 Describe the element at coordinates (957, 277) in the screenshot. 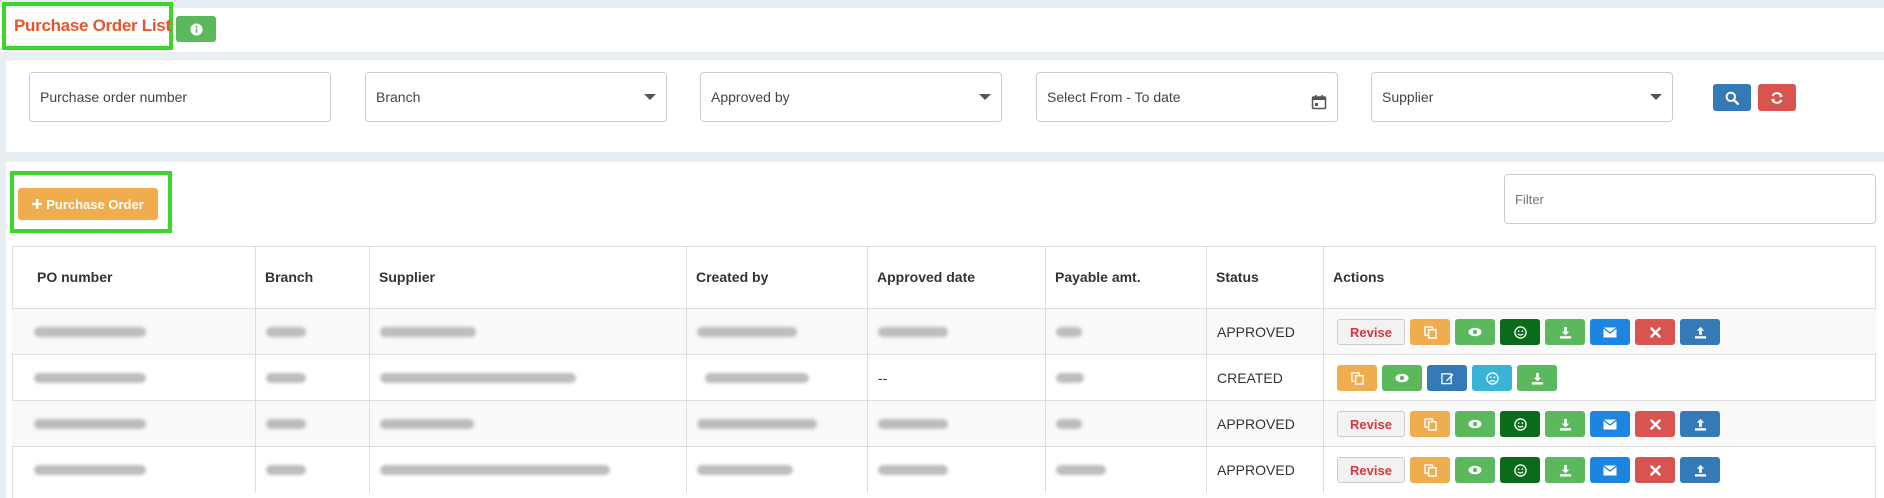

I see `col-header-approved-date: Approved date` at that location.